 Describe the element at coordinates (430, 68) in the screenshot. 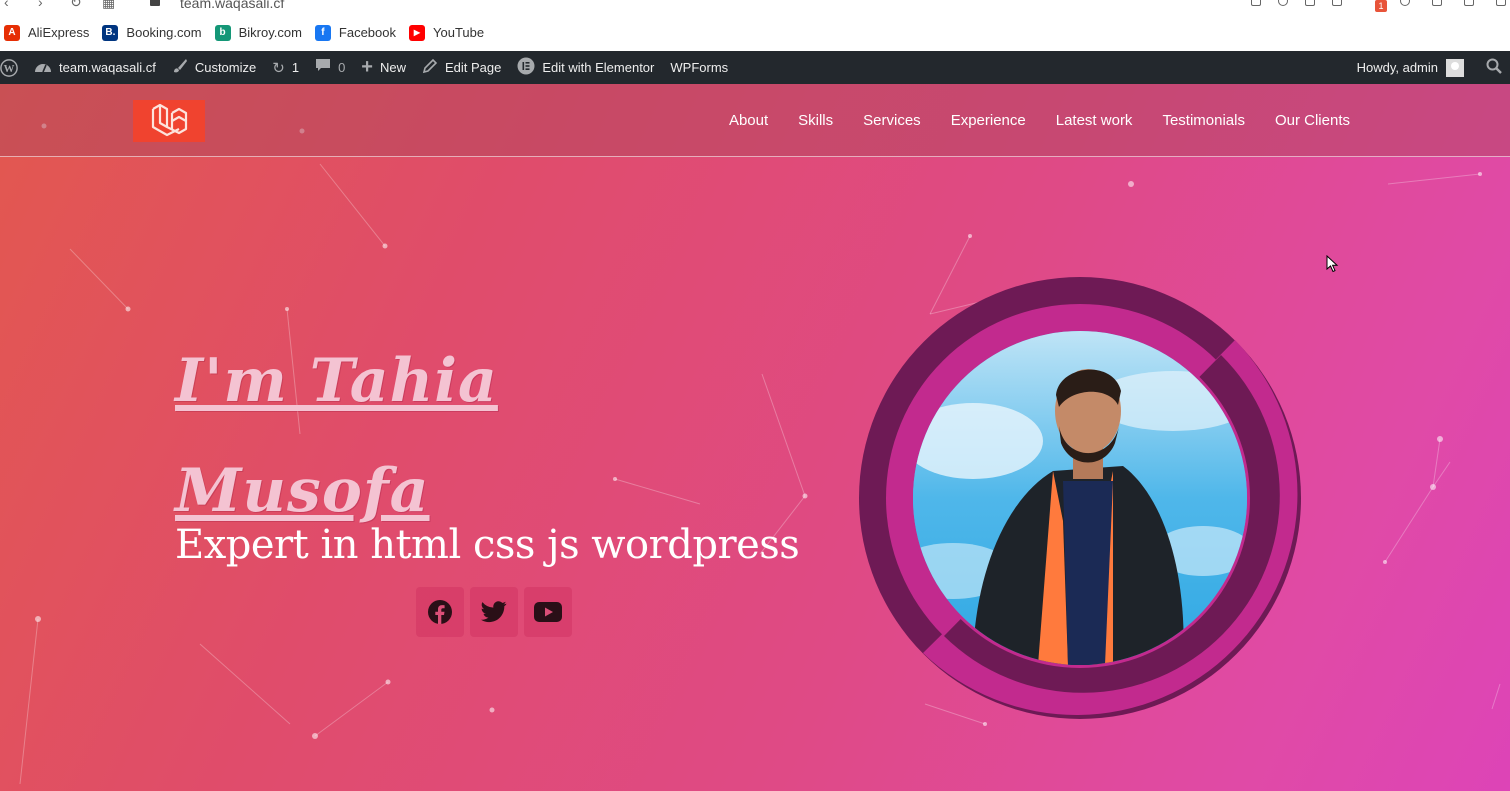

I see `pencil-icon` at that location.